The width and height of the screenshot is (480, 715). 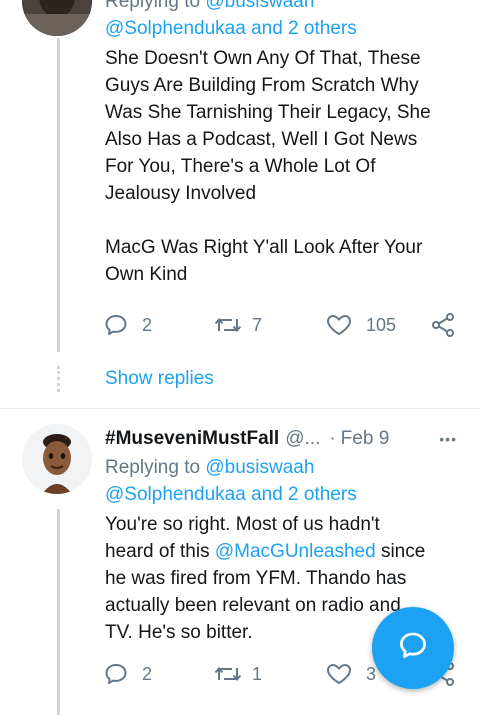 I want to click on tweet-date: Feb 9, so click(x=365, y=439).